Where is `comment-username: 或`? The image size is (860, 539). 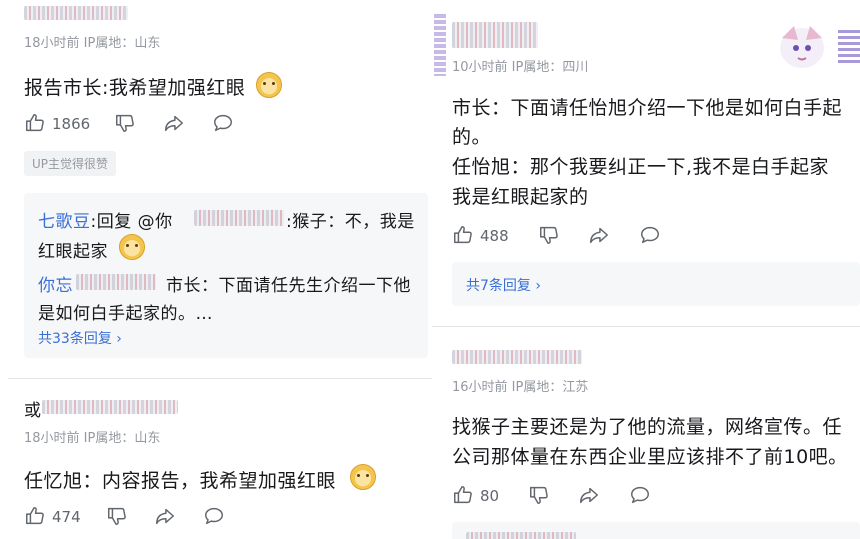
comment-username: 或 is located at coordinates (33, 408).